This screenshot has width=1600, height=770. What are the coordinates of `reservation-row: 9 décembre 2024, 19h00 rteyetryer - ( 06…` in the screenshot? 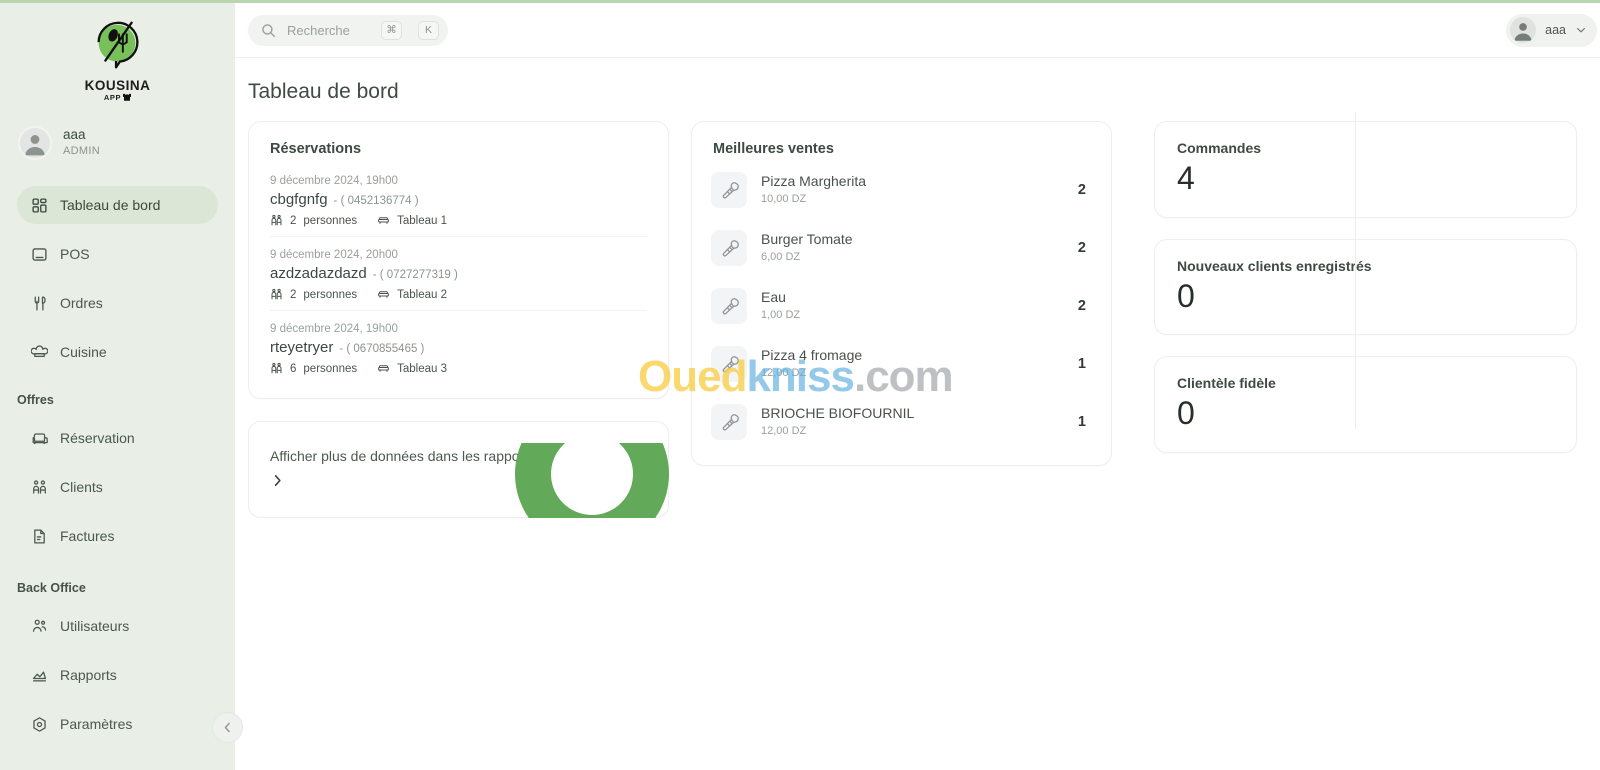 It's located at (458, 347).